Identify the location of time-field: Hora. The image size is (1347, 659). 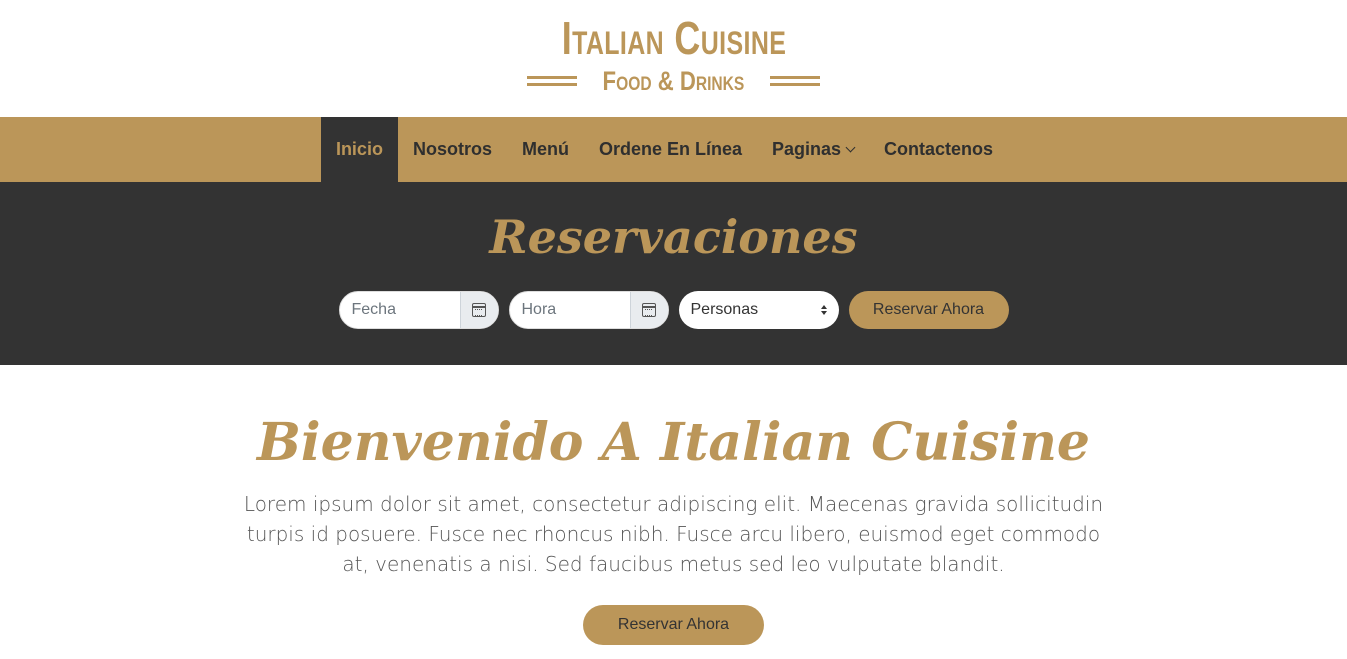
(588, 310).